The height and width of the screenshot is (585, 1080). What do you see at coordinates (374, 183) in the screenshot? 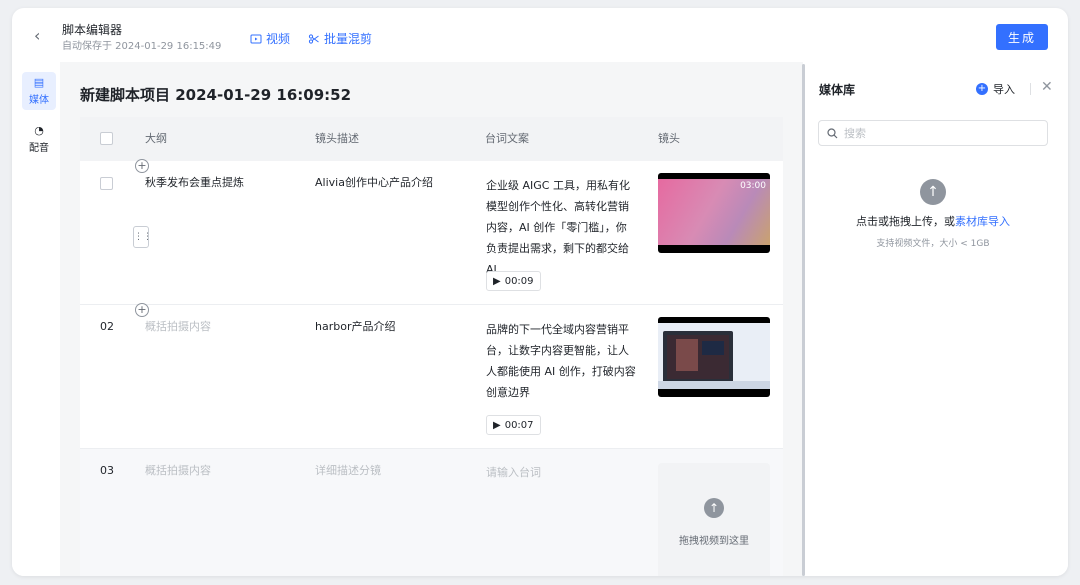
I see `shot-description-cell: Alivia创作中心产品介绍` at bounding box center [374, 183].